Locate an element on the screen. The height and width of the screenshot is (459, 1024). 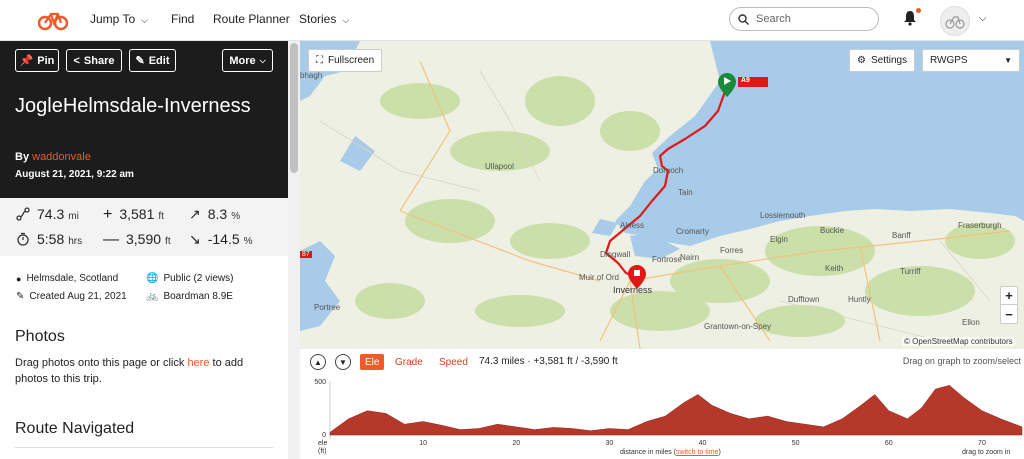
place-label: Buckie is located at coordinates (832, 230).